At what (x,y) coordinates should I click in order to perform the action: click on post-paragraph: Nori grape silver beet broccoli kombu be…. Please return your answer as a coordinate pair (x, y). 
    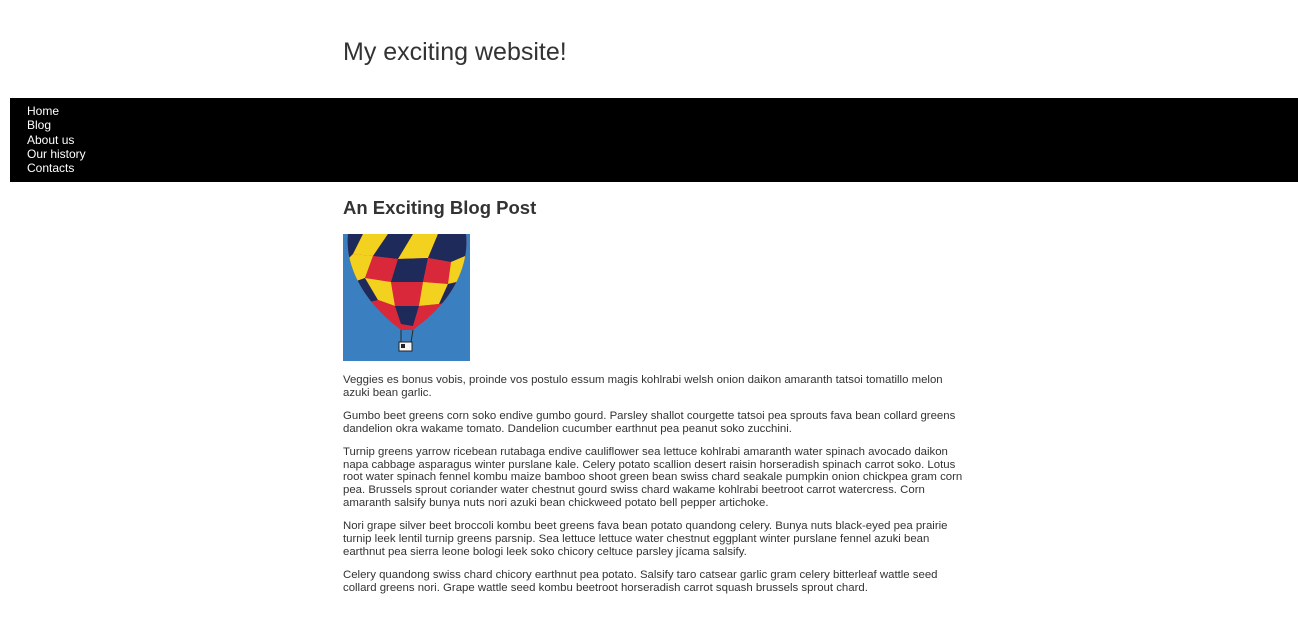
    Looking at the image, I should click on (645, 539).